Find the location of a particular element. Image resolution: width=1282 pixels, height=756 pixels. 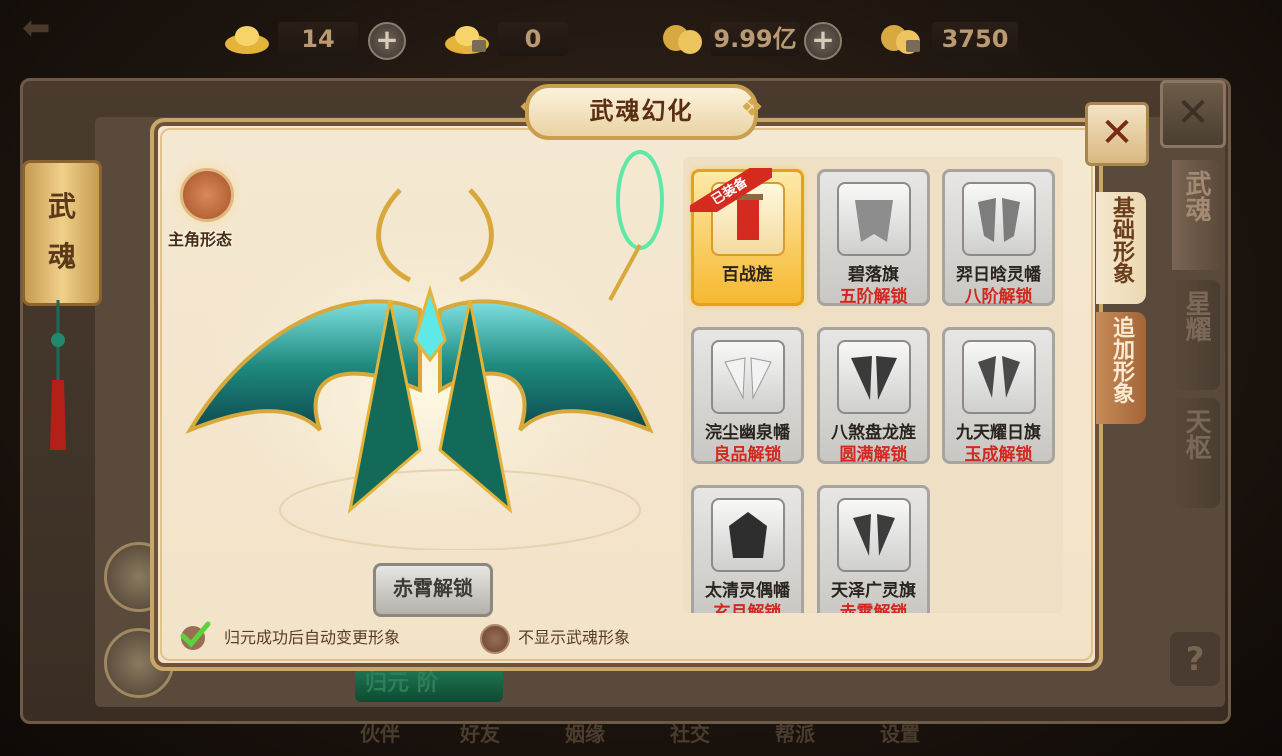

coins-value: 9.99亿 is located at coordinates (755, 39).